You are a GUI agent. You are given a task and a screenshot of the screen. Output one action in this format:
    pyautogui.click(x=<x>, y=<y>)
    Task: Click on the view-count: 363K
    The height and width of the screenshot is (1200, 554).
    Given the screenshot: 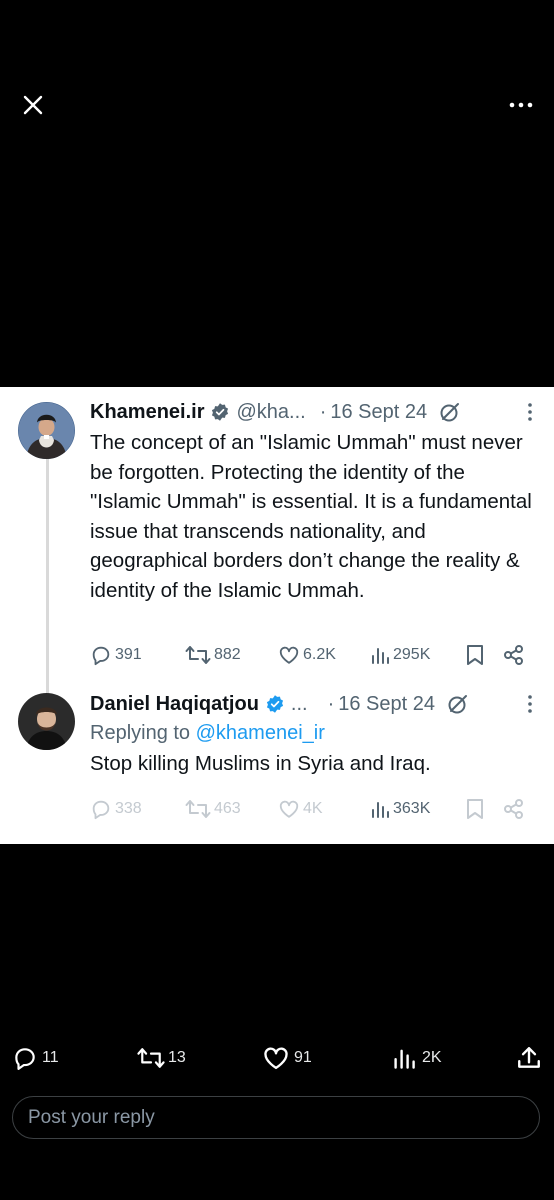 What is the action you would take?
    pyautogui.click(x=400, y=809)
    